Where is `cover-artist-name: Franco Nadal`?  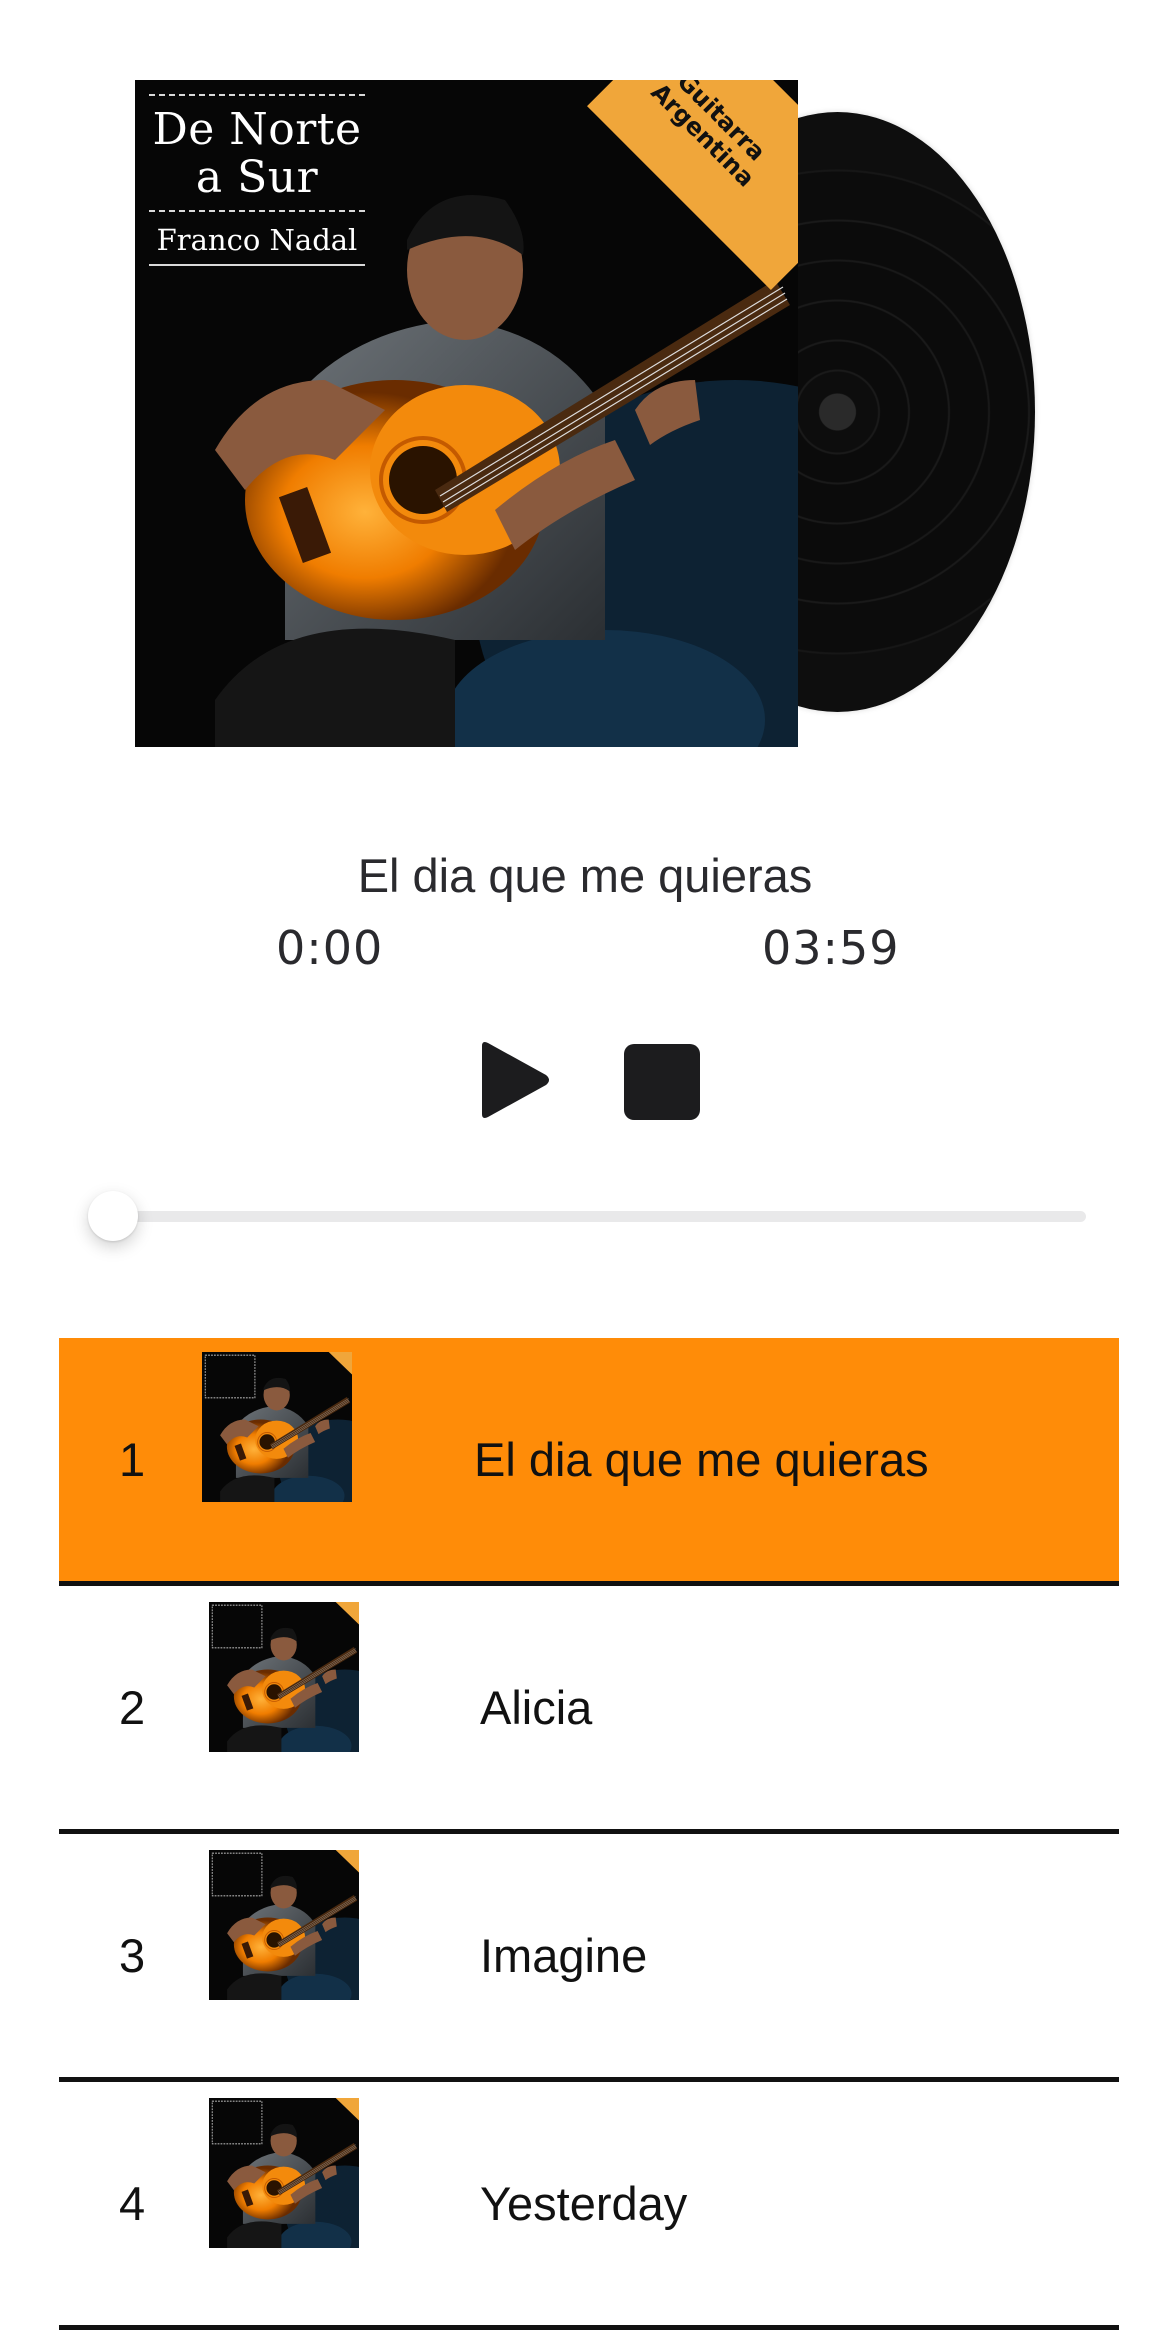 cover-artist-name: Franco Nadal is located at coordinates (257, 235).